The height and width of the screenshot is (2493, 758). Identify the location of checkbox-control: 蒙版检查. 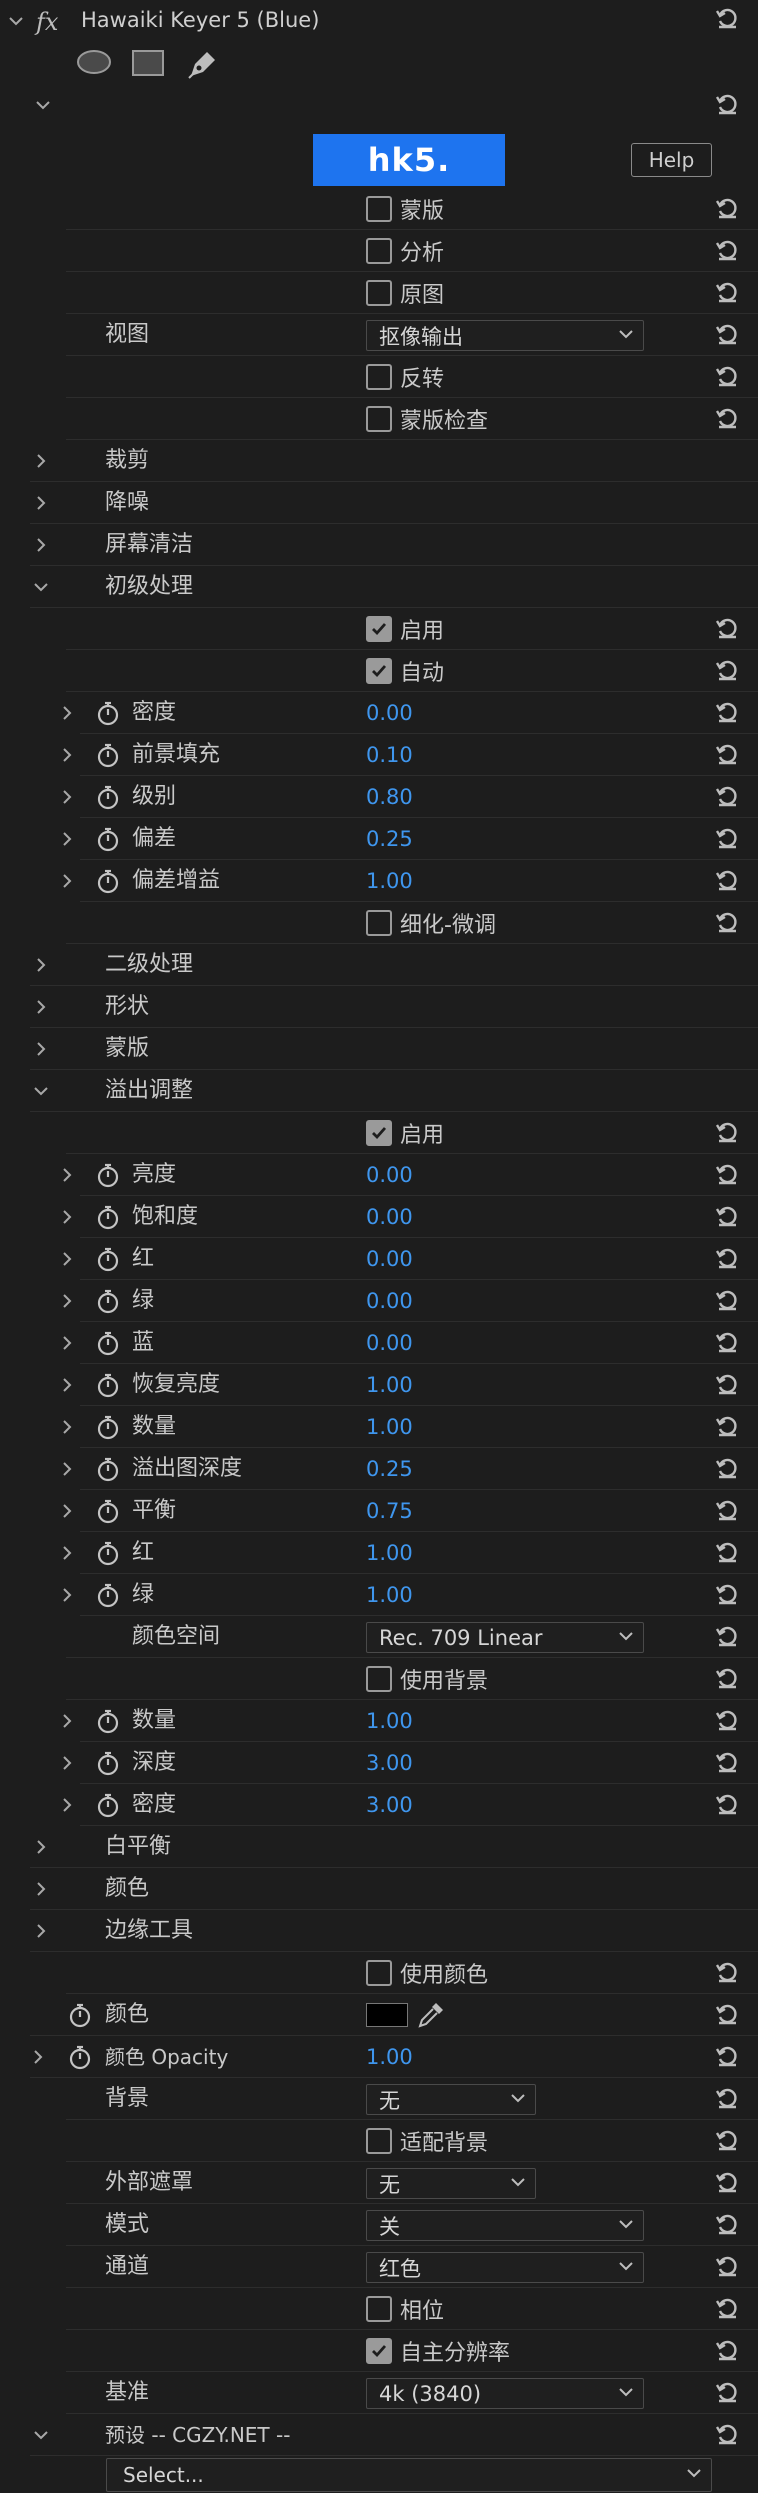
(427, 419).